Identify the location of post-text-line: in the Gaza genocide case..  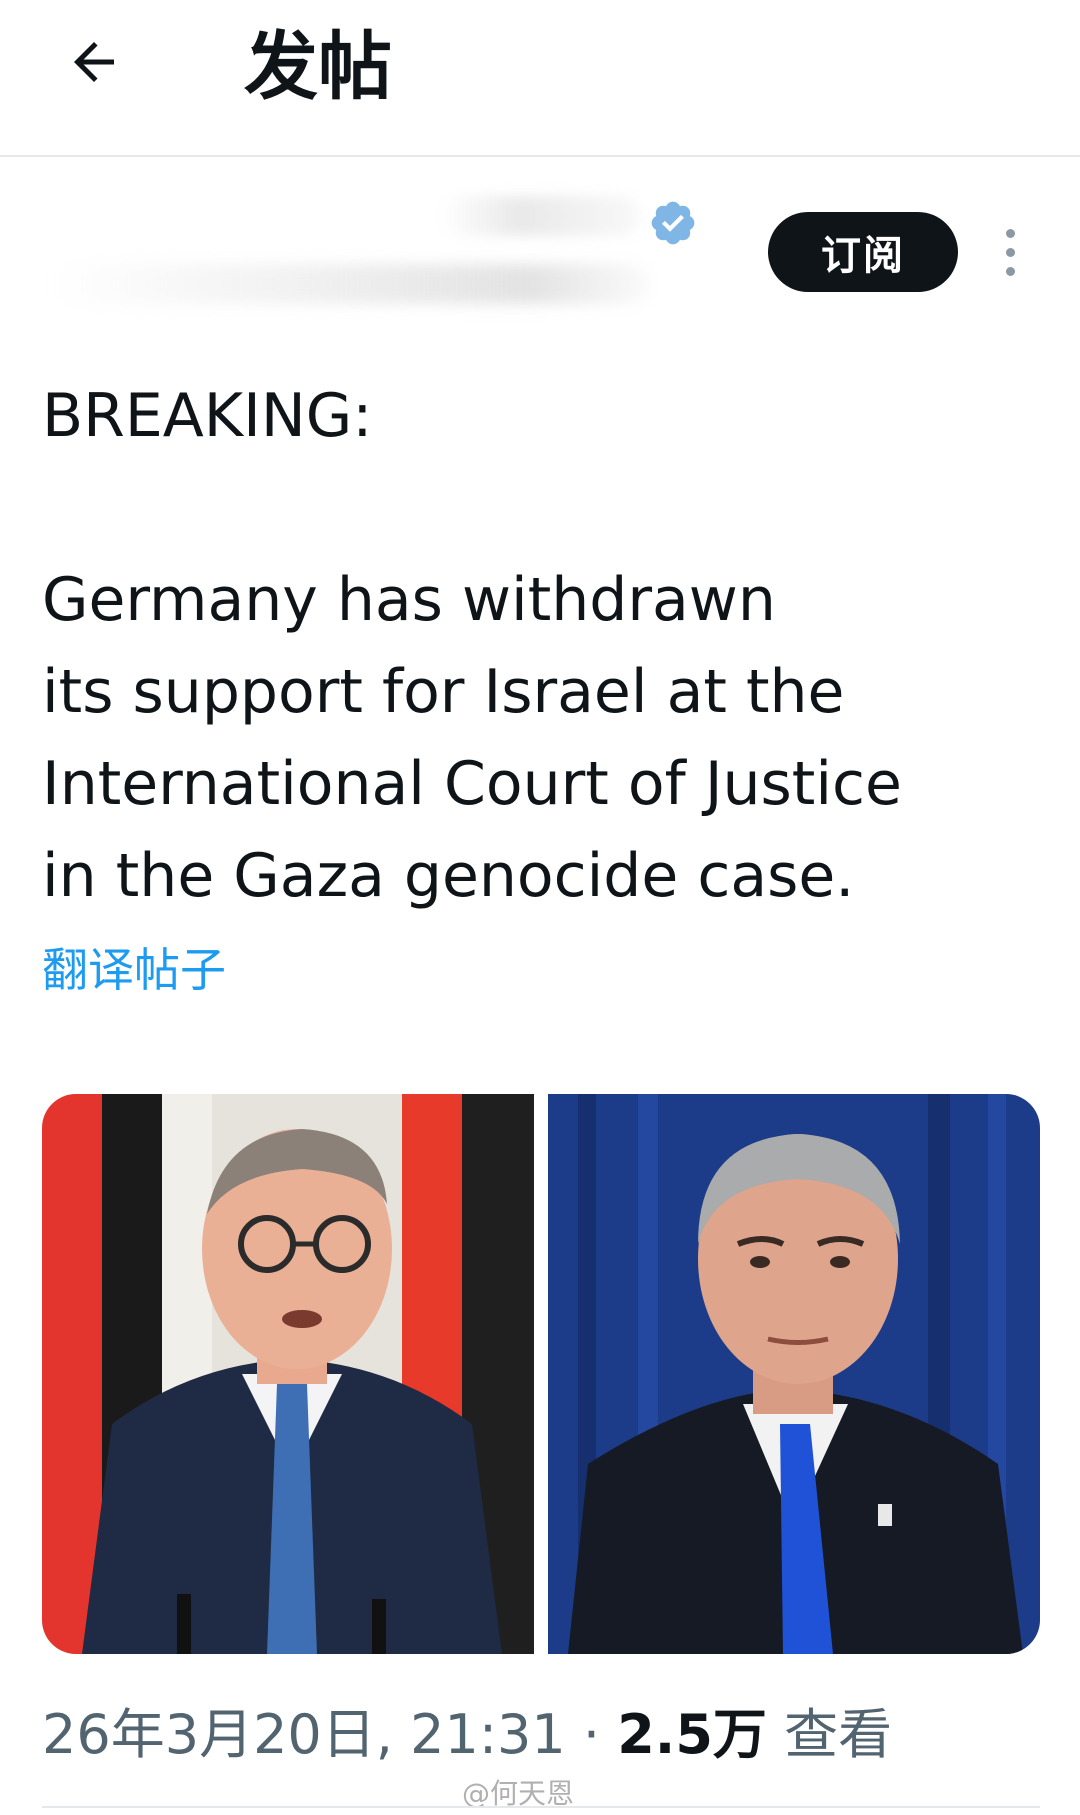
(448, 876).